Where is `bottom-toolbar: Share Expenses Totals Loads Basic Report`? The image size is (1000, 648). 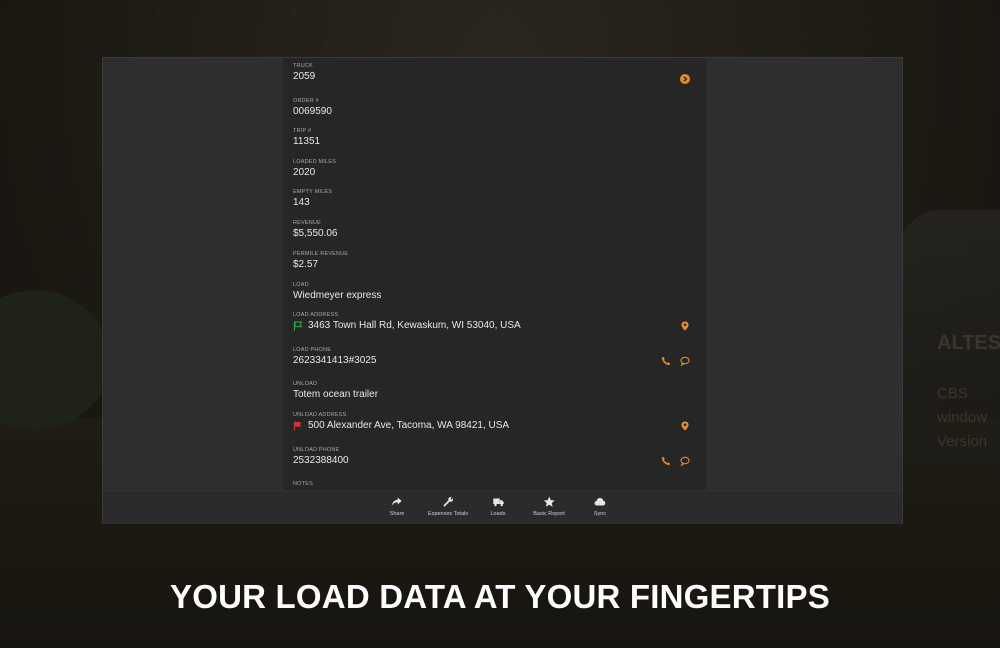 bottom-toolbar: Share Expenses Totals Loads Basic Report is located at coordinates (502, 507).